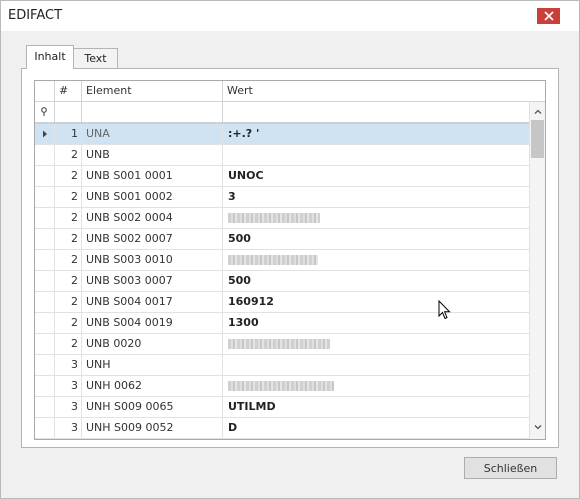 The image size is (580, 499). Describe the element at coordinates (376, 197) in the screenshot. I see `row-value-cell: 3` at that location.